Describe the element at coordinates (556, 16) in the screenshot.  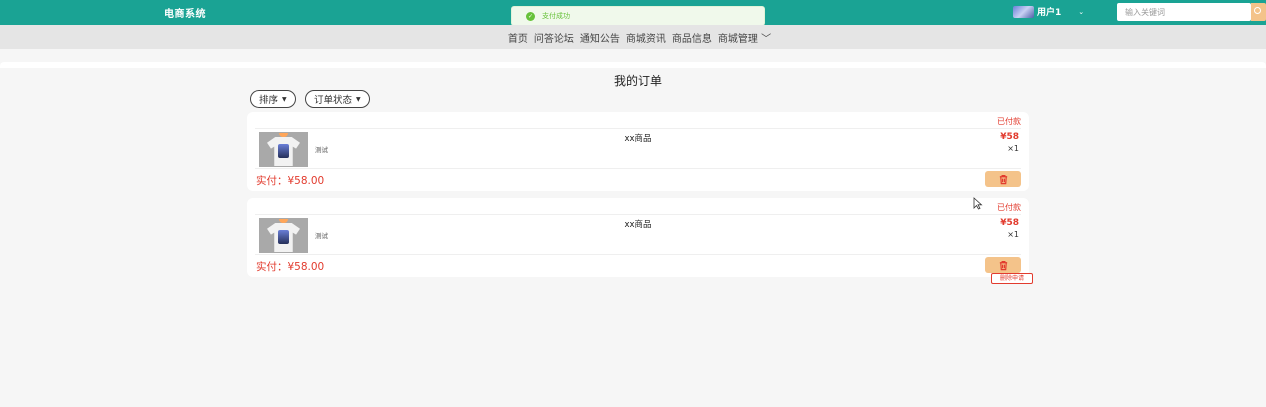
I see `toast-message: 支付成功` at that location.